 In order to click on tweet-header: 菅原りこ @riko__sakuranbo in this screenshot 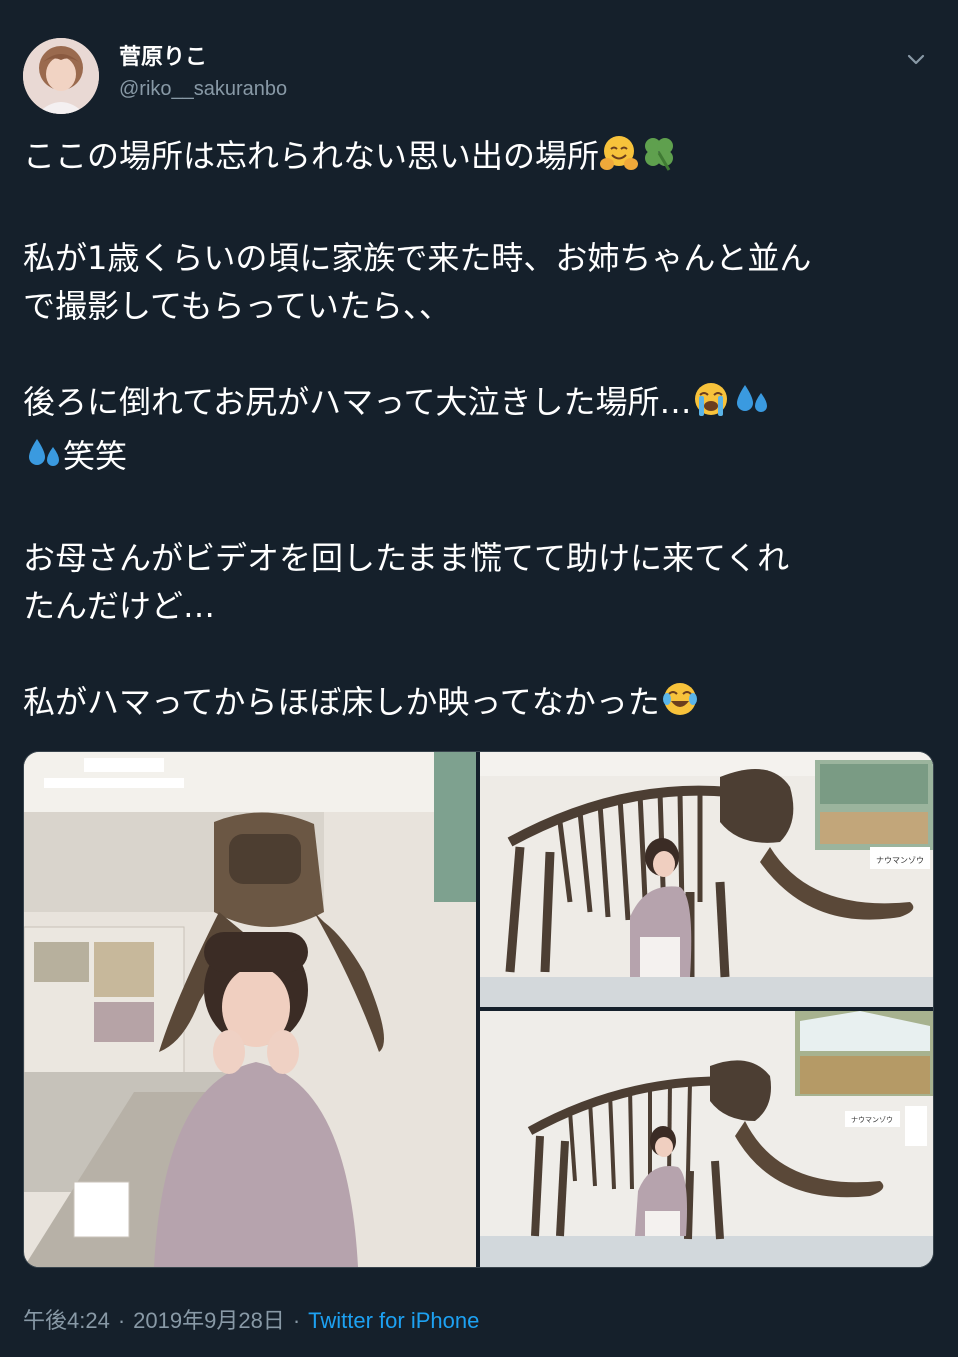, I will do `click(479, 76)`.